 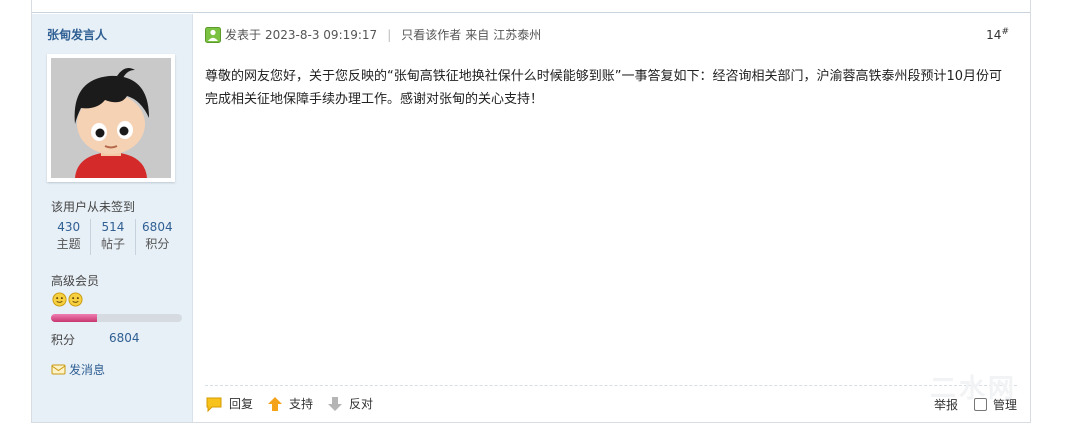 What do you see at coordinates (477, 35) in the screenshot?
I see `from-label: 来自` at bounding box center [477, 35].